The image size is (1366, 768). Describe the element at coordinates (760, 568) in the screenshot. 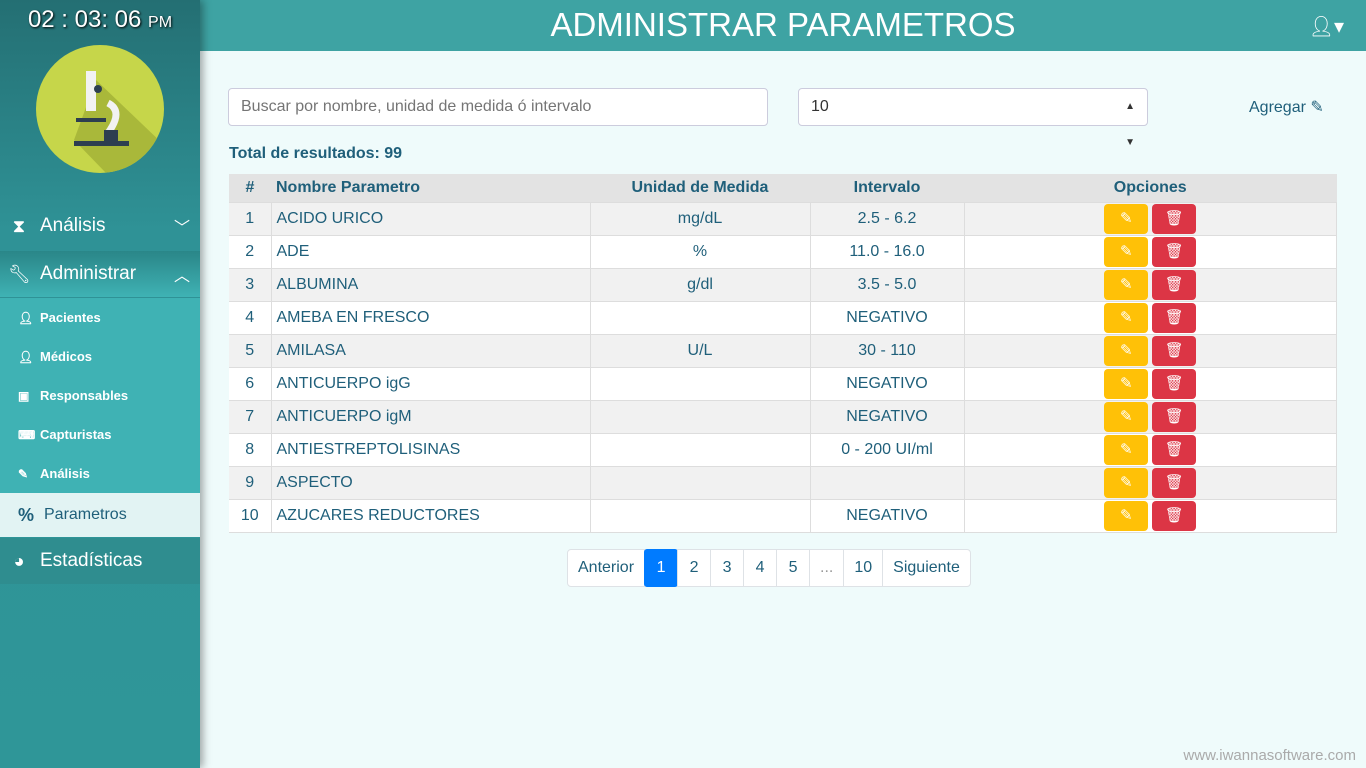

I see `page-4: 4` at that location.